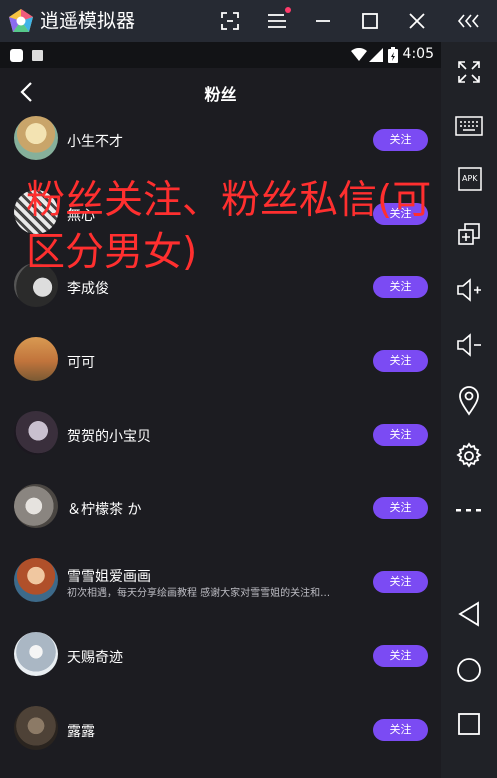 The image size is (497, 778). What do you see at coordinates (16, 55) in the screenshot?
I see `app-notification-icon` at bounding box center [16, 55].